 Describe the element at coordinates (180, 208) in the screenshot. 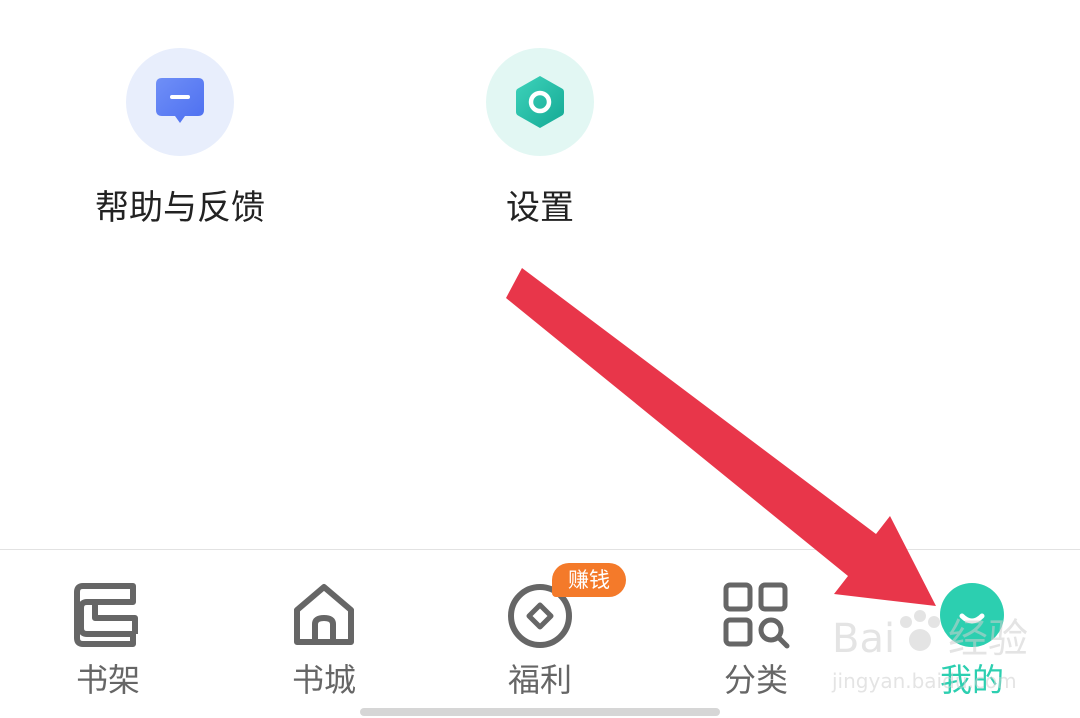

I see `help-feedback-label: 帮助与反馈` at that location.